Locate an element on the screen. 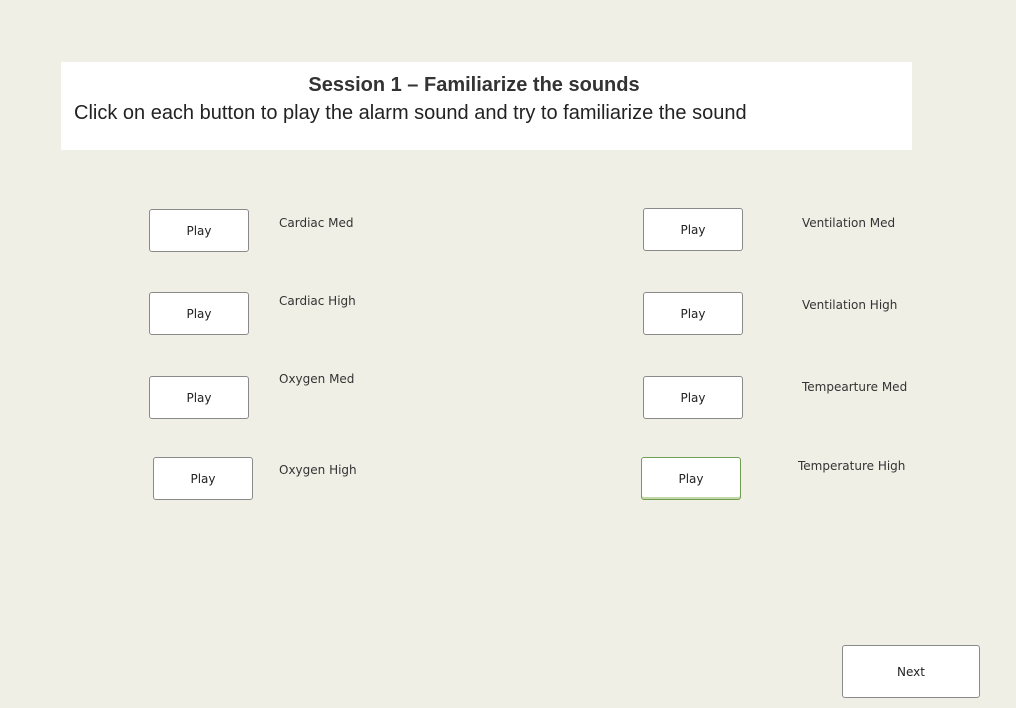  play-button-cardiac-med: Play is located at coordinates (199, 230).